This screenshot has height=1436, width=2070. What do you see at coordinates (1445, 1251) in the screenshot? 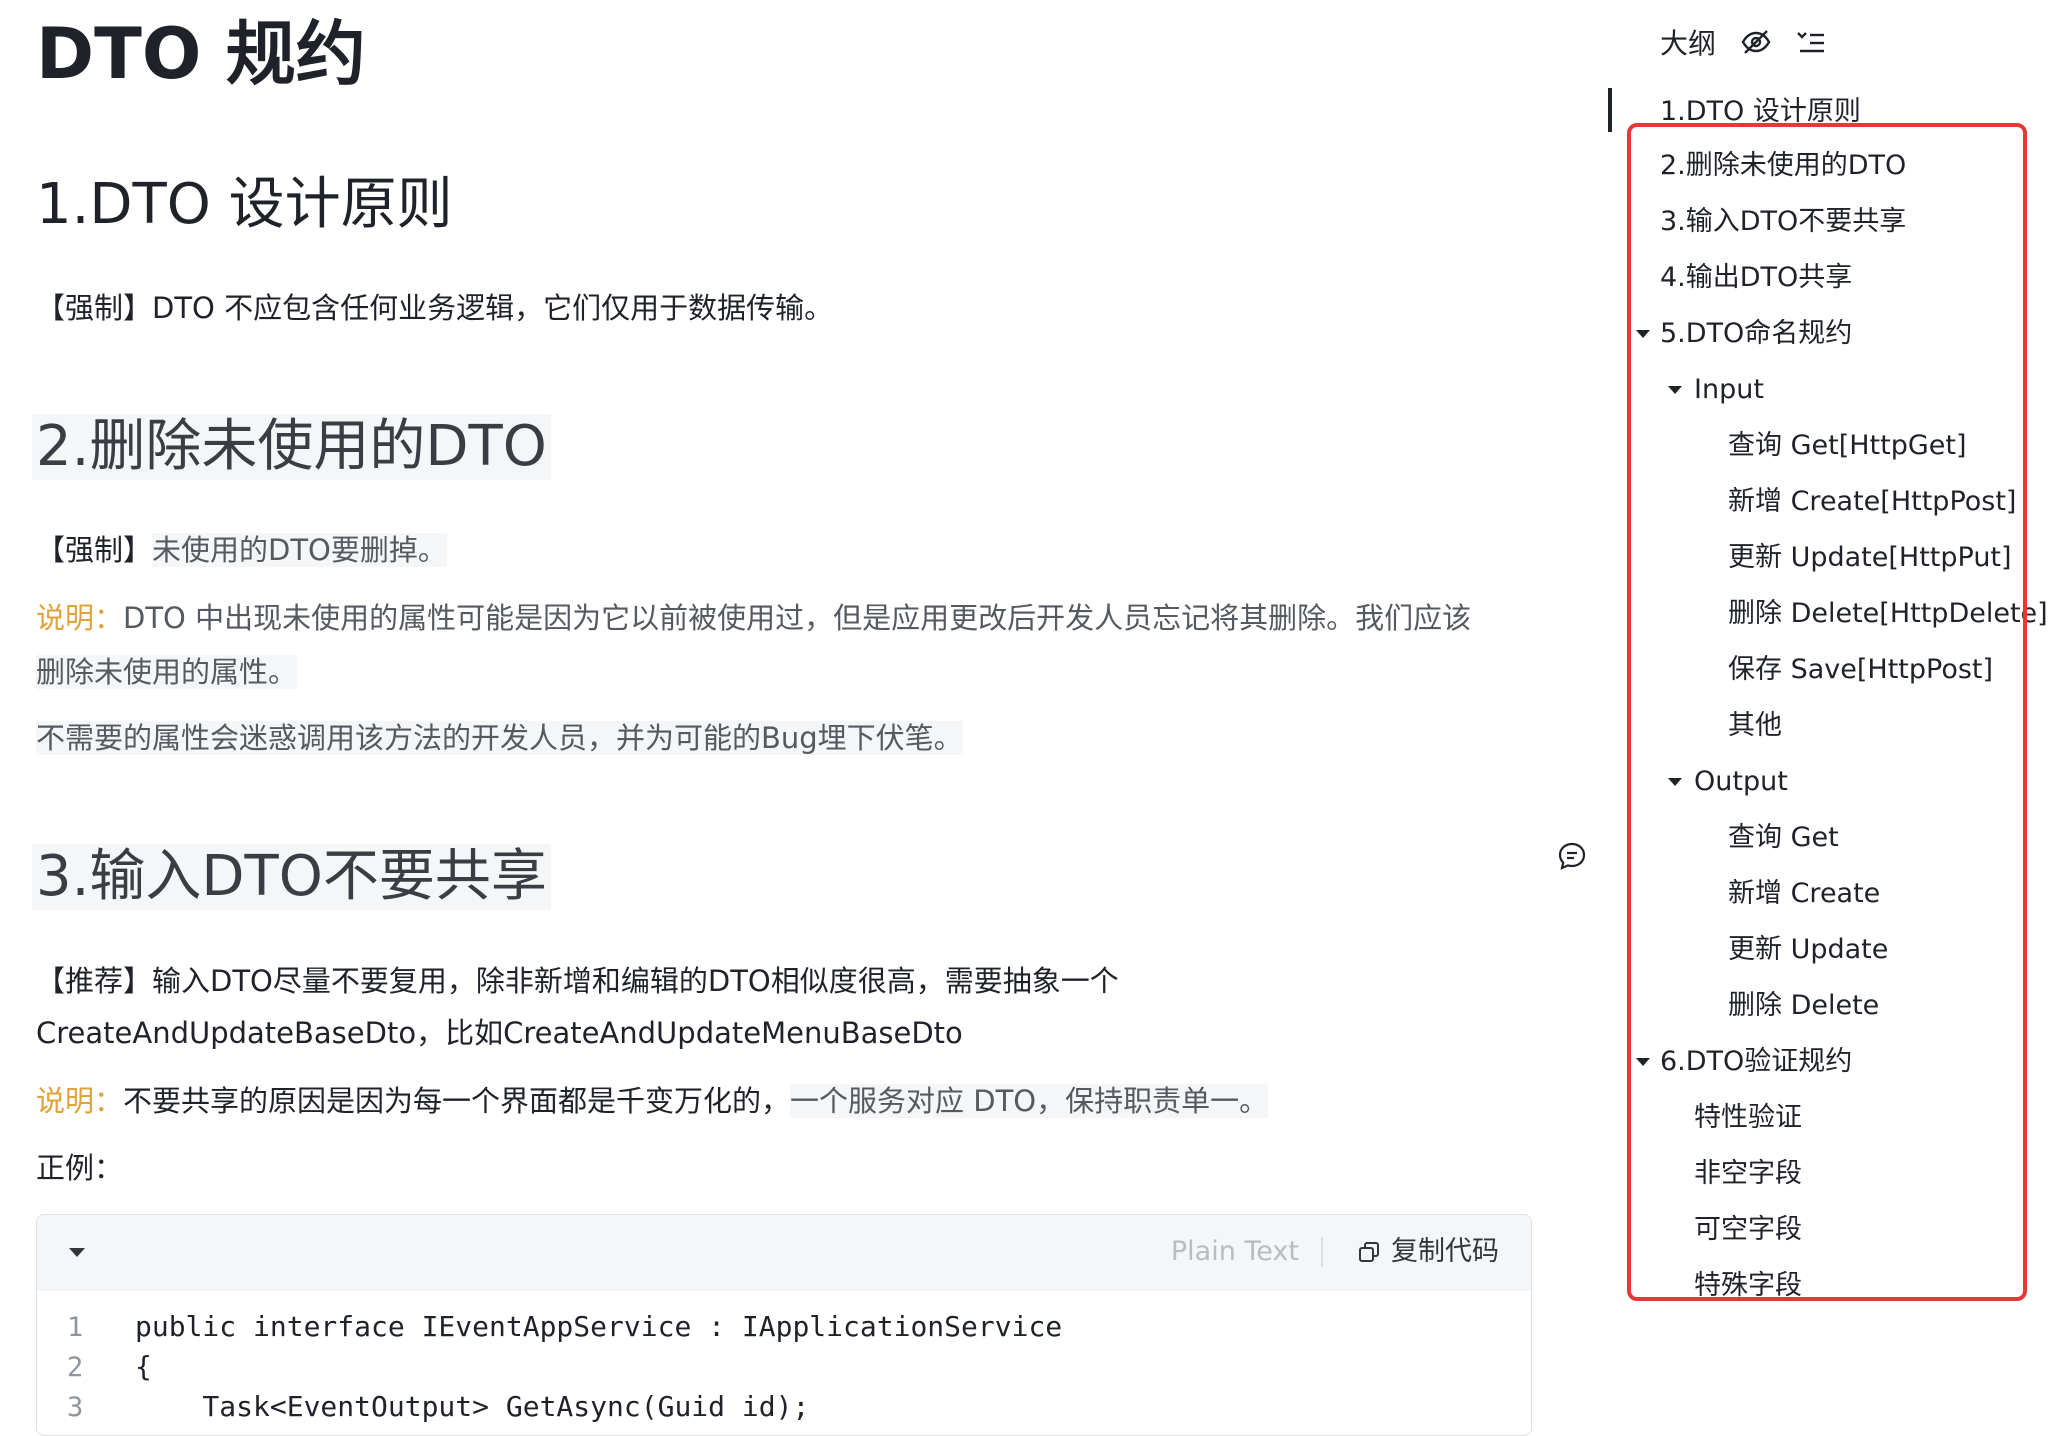
I see `copy-code-label: 复制代码` at bounding box center [1445, 1251].